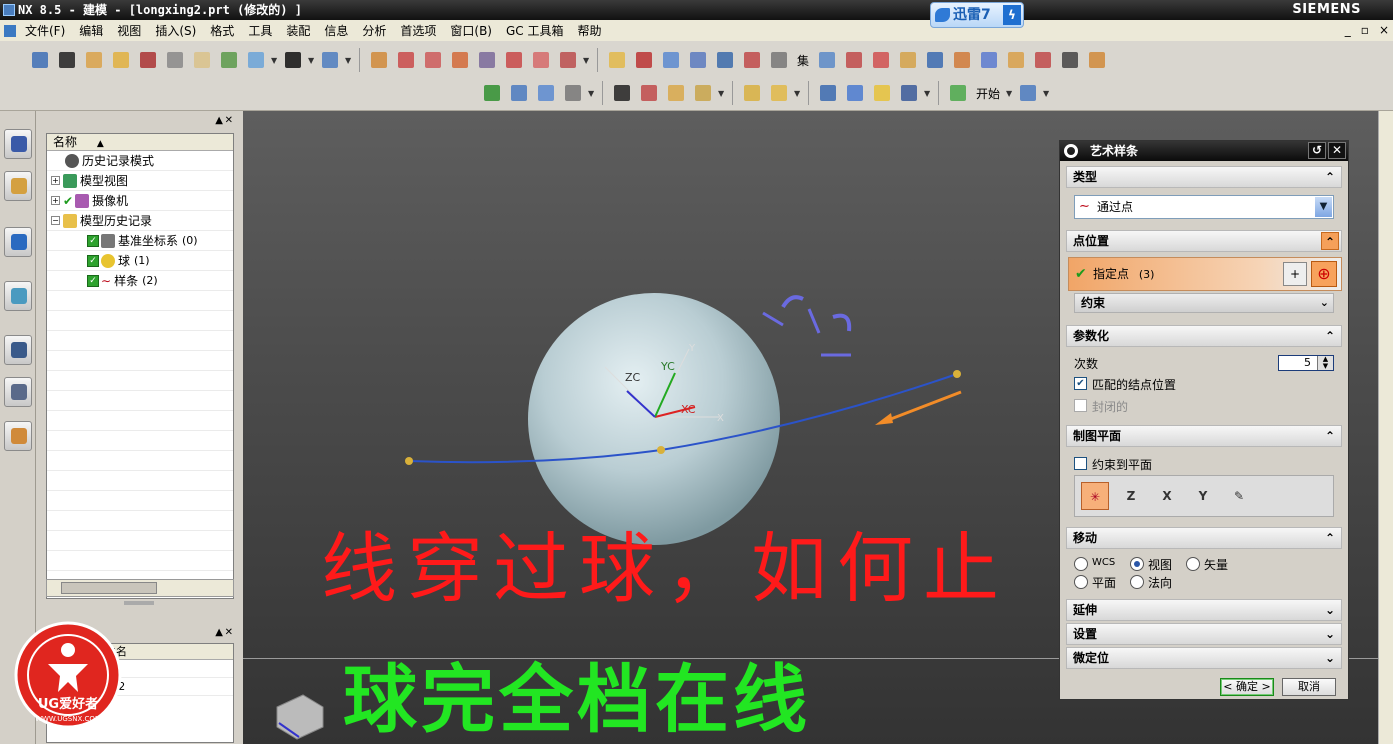  What do you see at coordinates (1204, 634) in the screenshot?
I see `section-settings: 设置 ⌄` at bounding box center [1204, 634].